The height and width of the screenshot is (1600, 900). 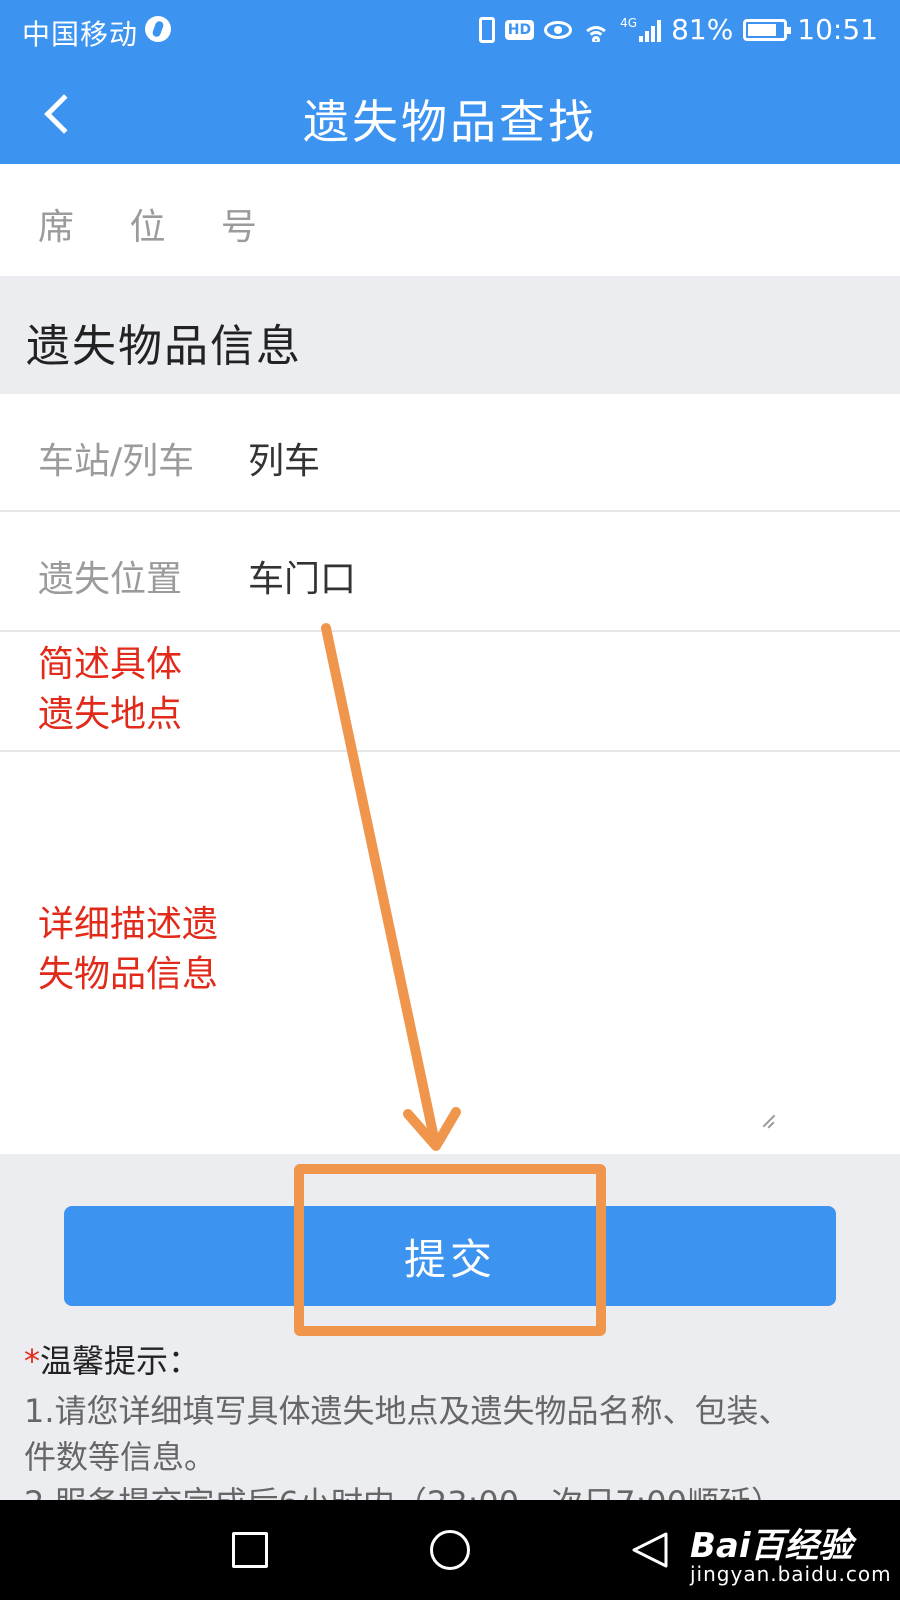 I want to click on tips-line-2: 件数等信息。, so click(x=120, y=1457).